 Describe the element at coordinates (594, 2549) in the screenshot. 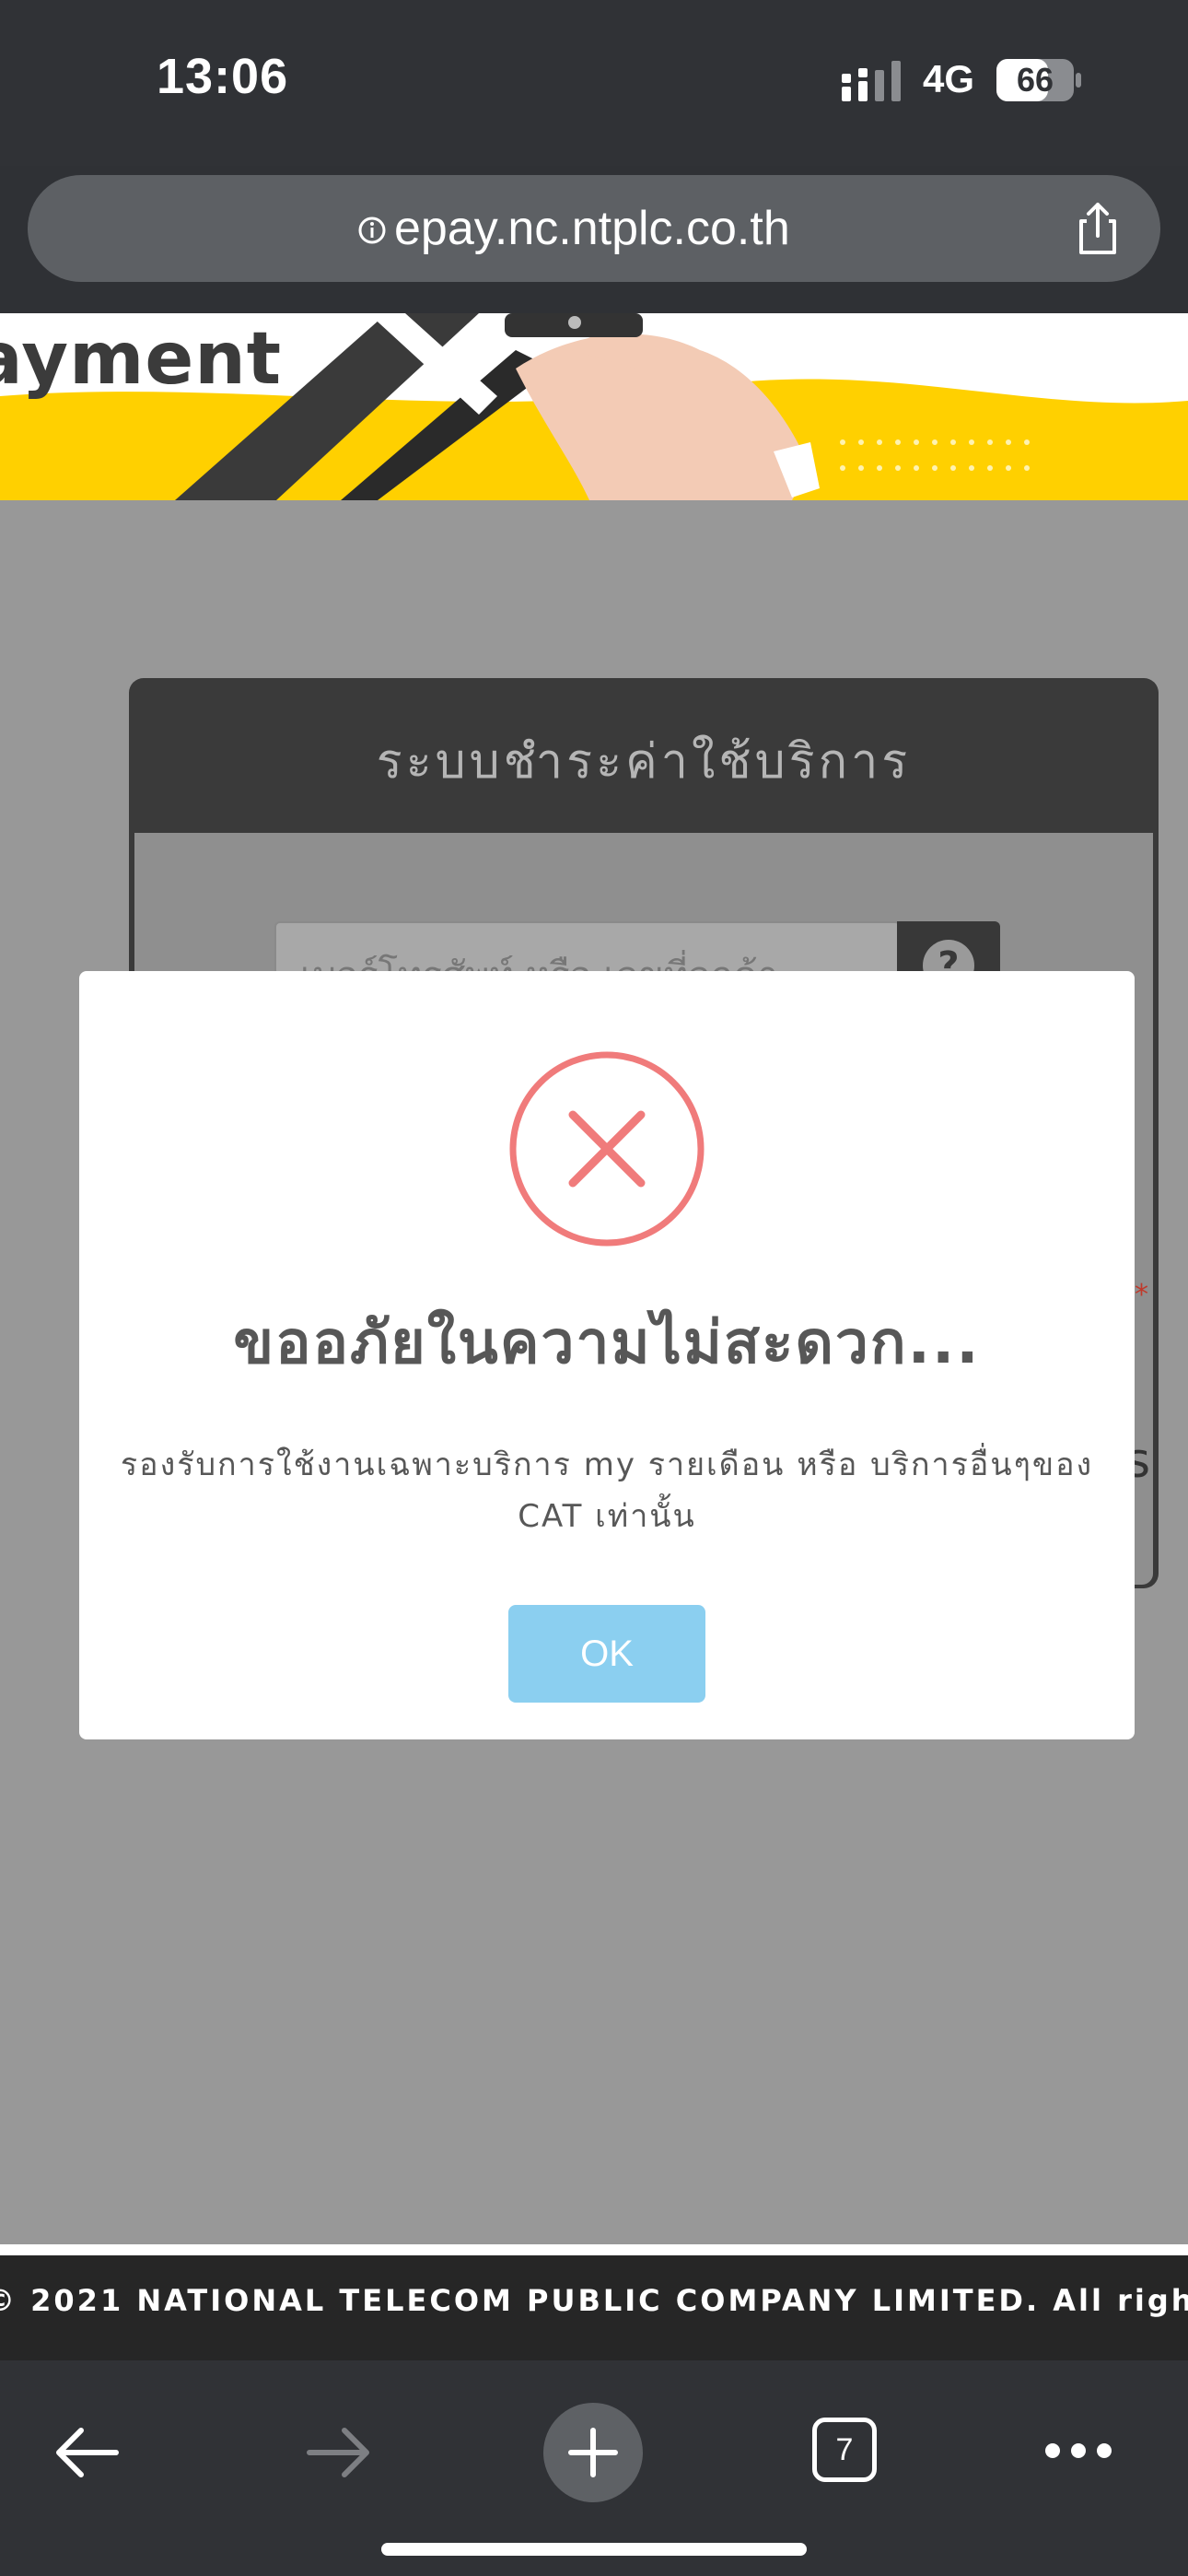

I see `home-indicator` at that location.